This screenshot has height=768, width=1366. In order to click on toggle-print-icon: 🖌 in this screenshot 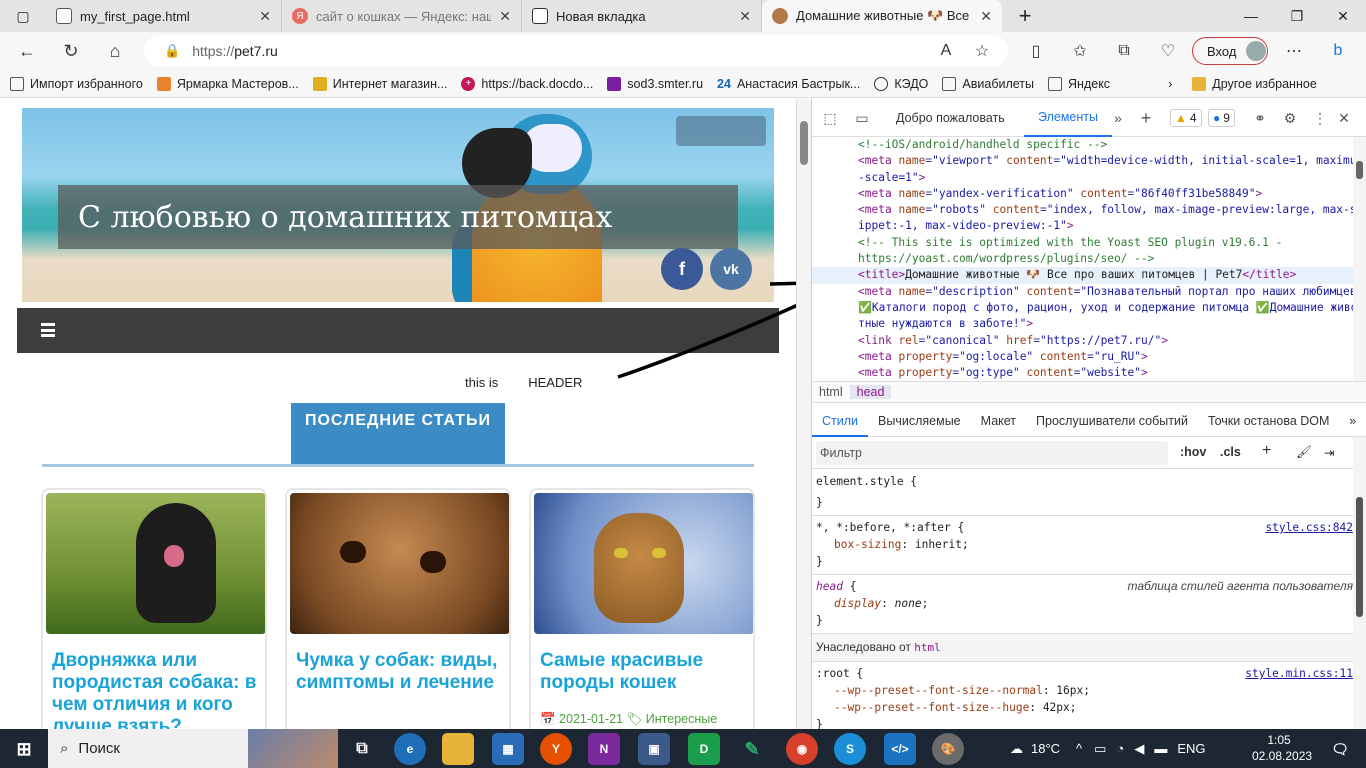, I will do `click(1304, 452)`.